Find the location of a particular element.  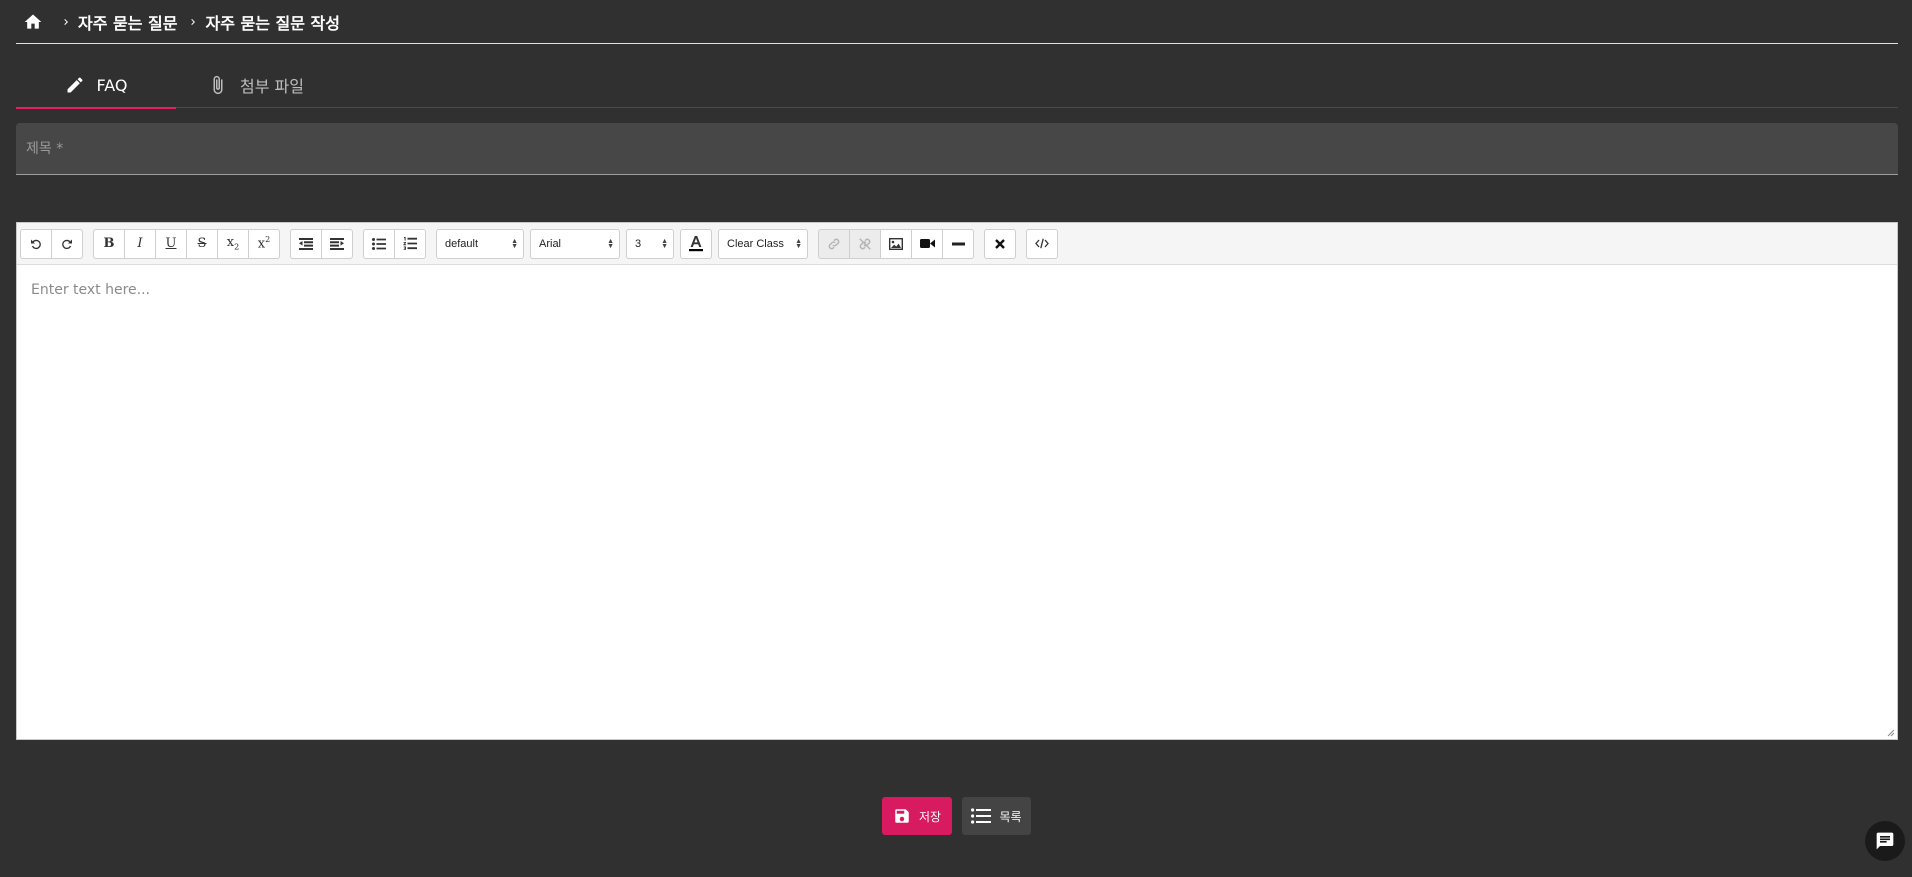

code-icon is located at coordinates (1042, 243).